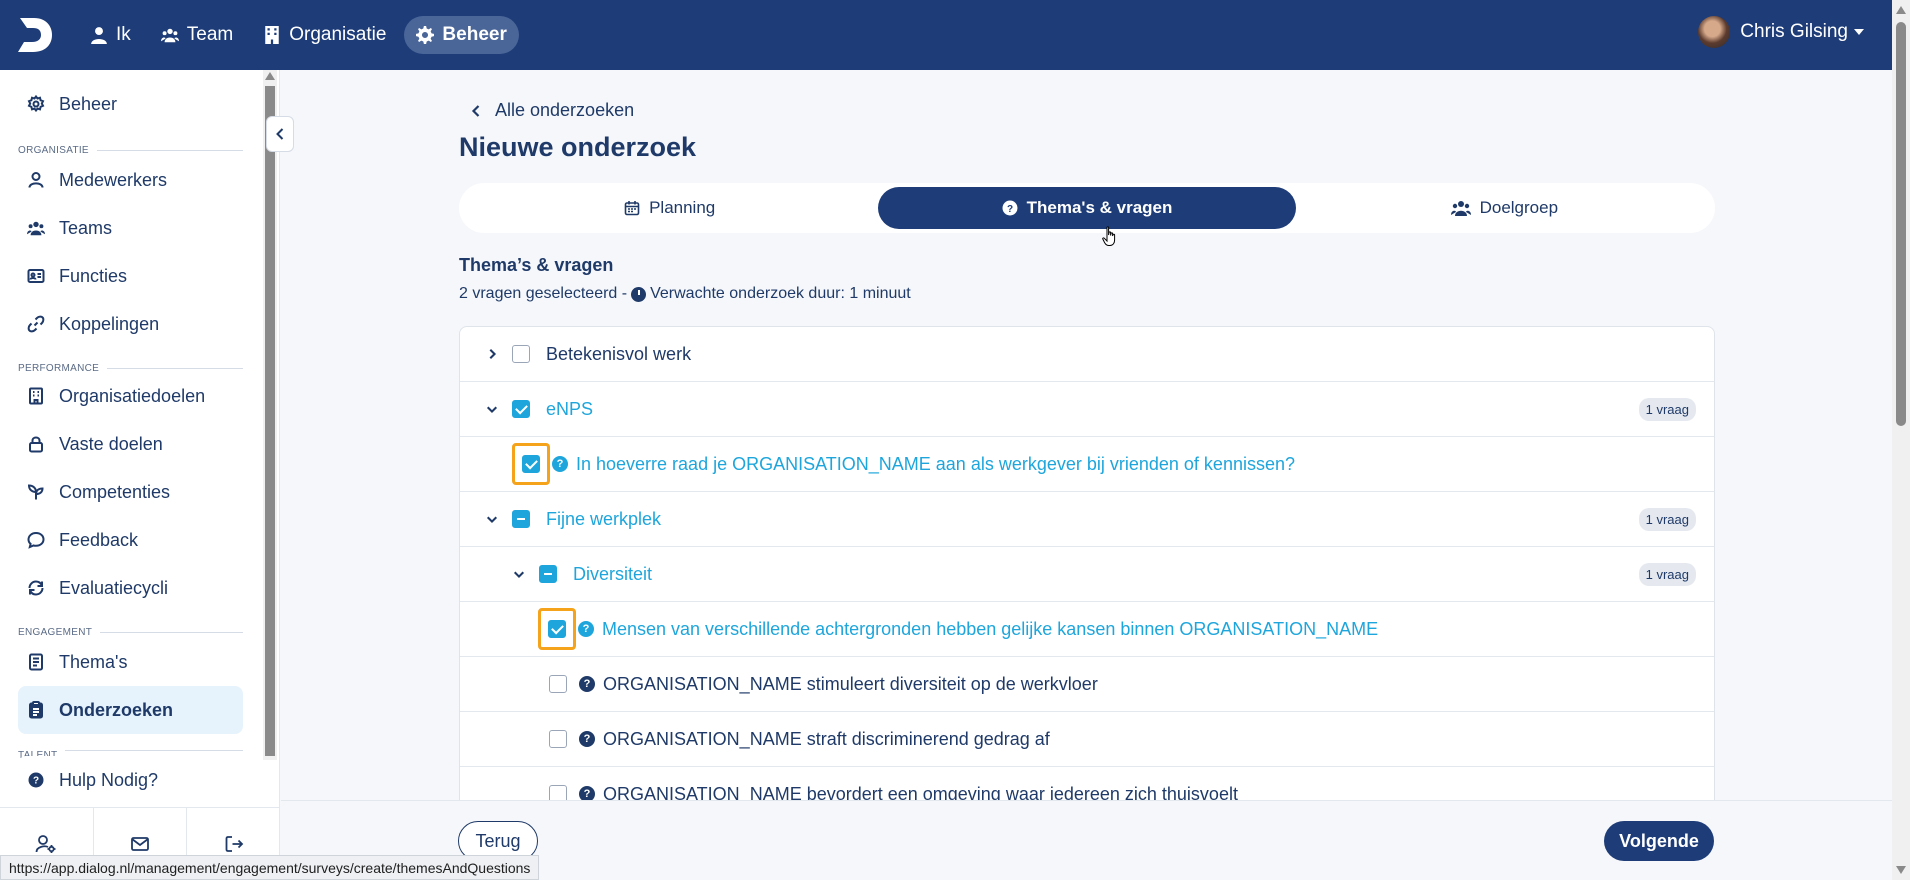 The height and width of the screenshot is (880, 1910). Describe the element at coordinates (130, 662) in the screenshot. I see `sidebar-item-themas: Thema's` at that location.